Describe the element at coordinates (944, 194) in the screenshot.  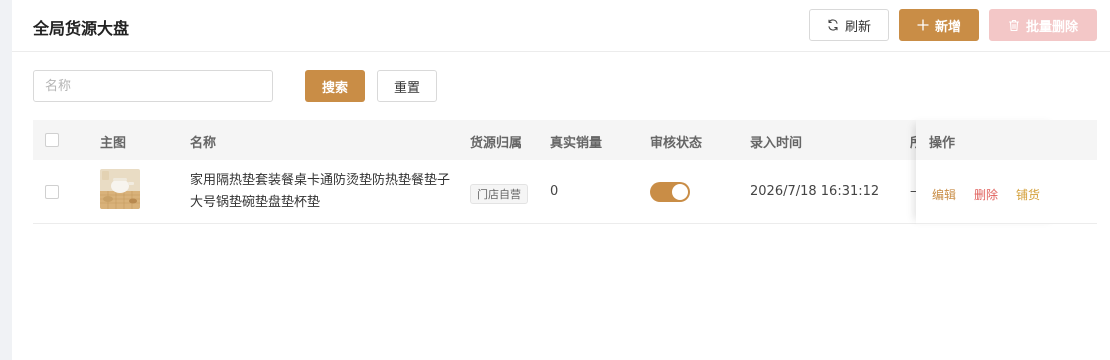
I see `edit-link: 编辑` at that location.